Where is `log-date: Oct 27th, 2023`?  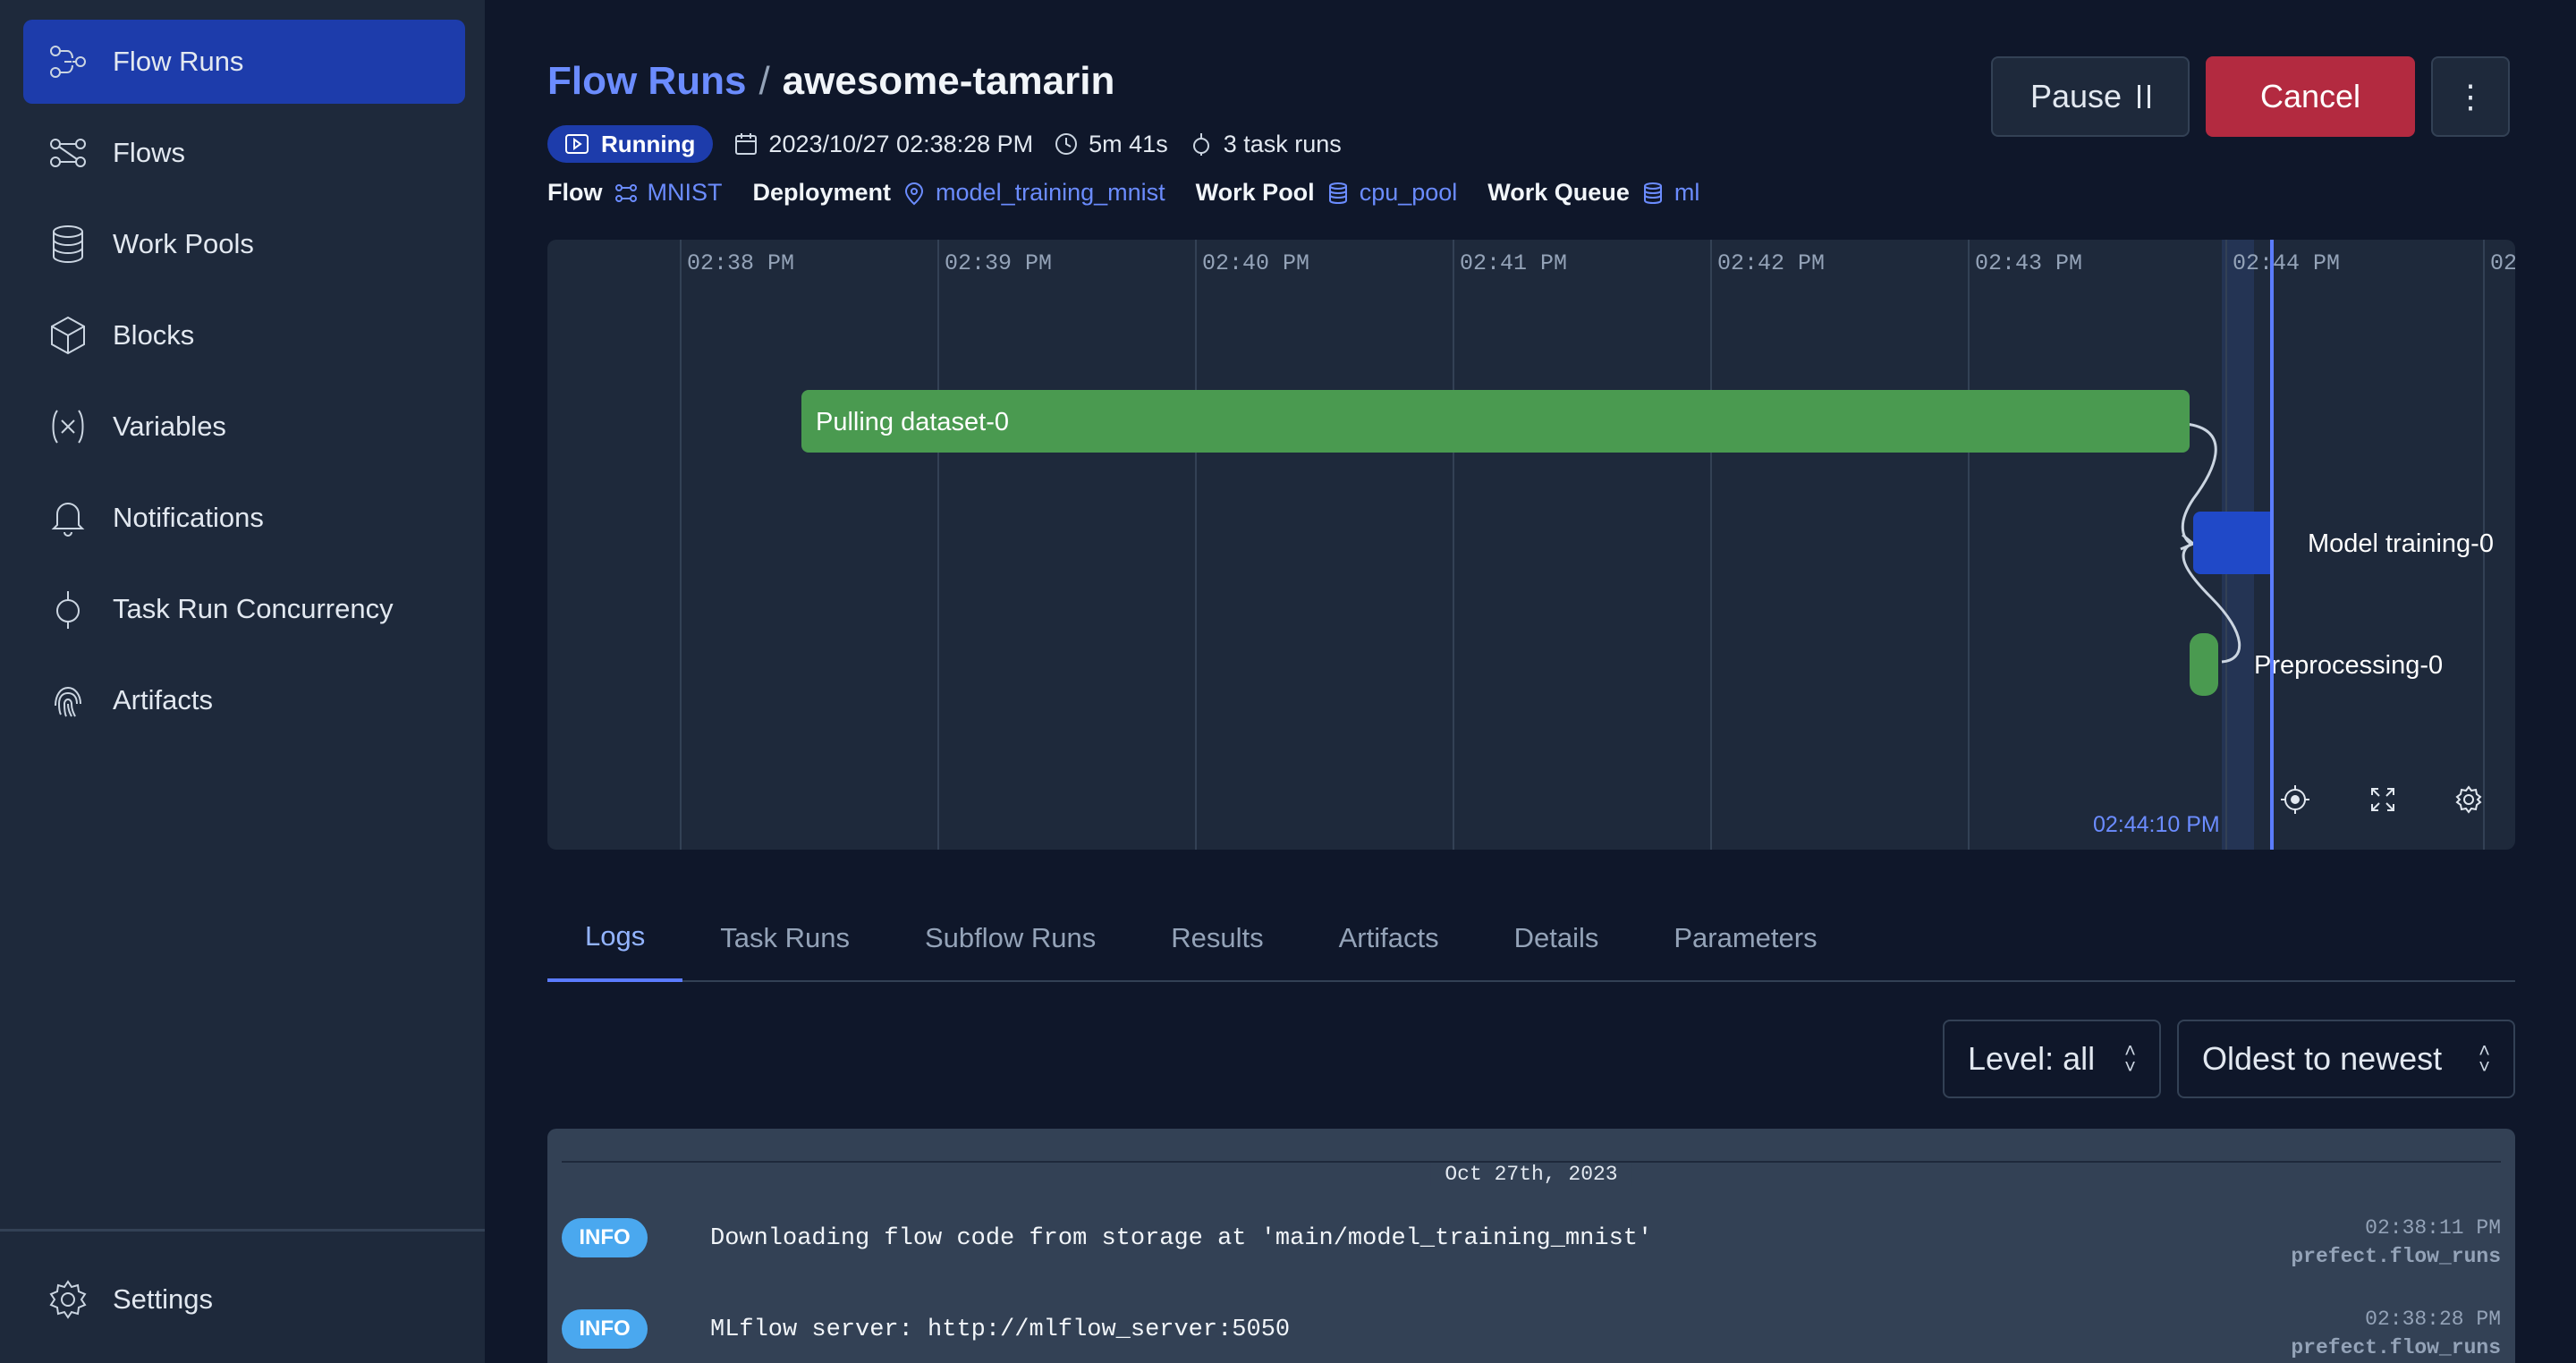 log-date: Oct 27th, 2023 is located at coordinates (1531, 1174).